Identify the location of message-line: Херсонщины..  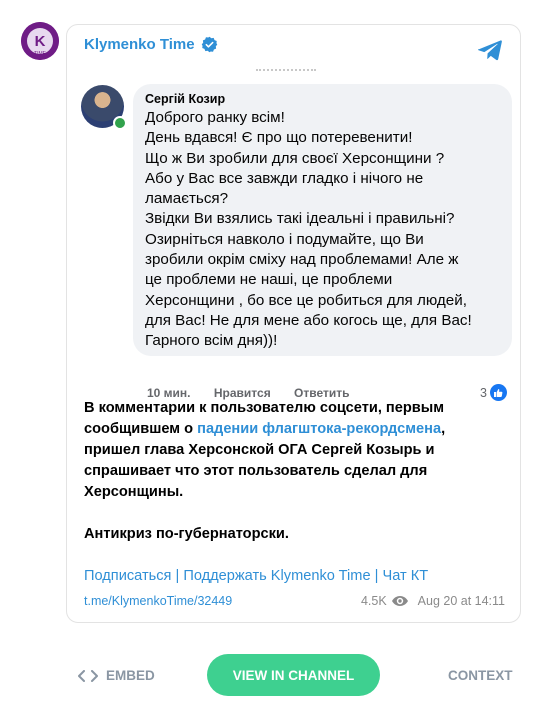
(134, 492).